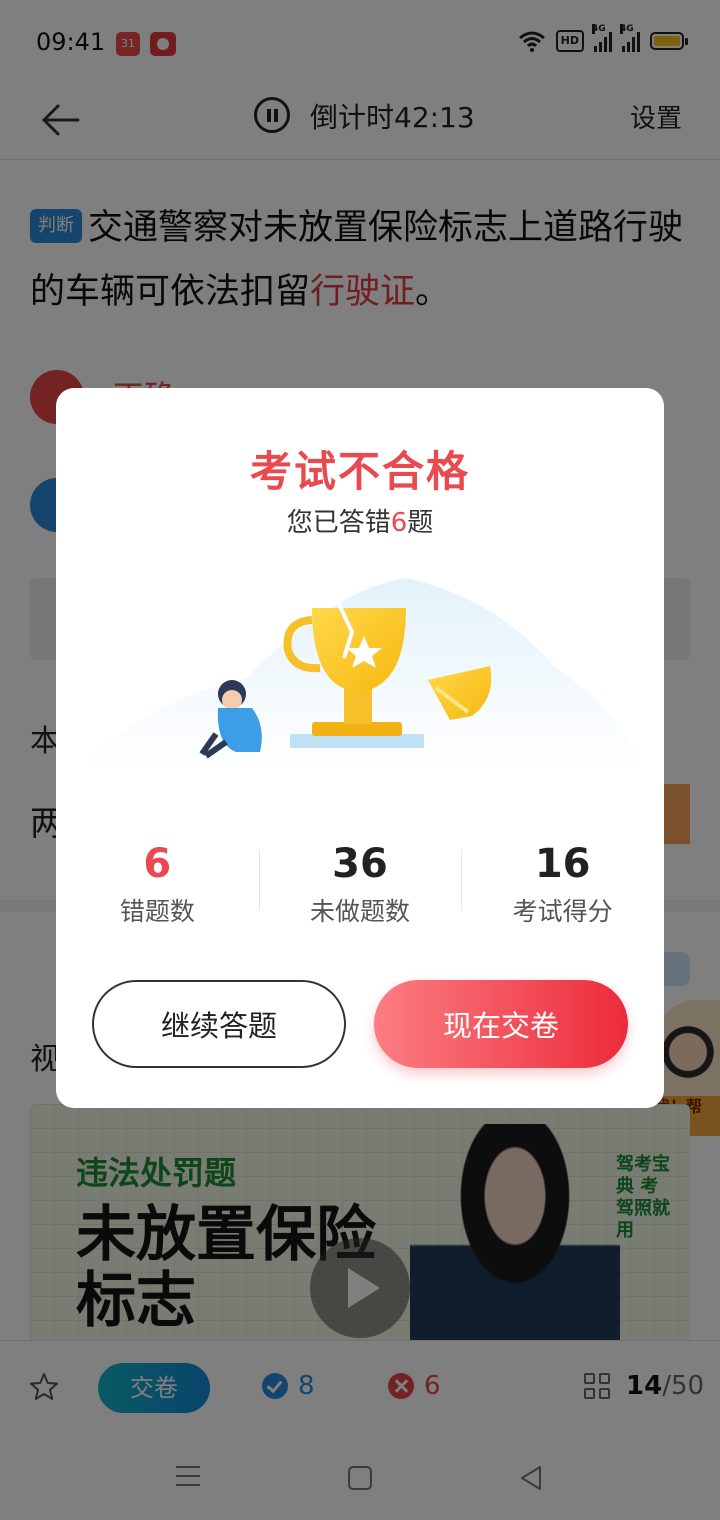  I want to click on stat-score-label: 考试得分, so click(562, 911).